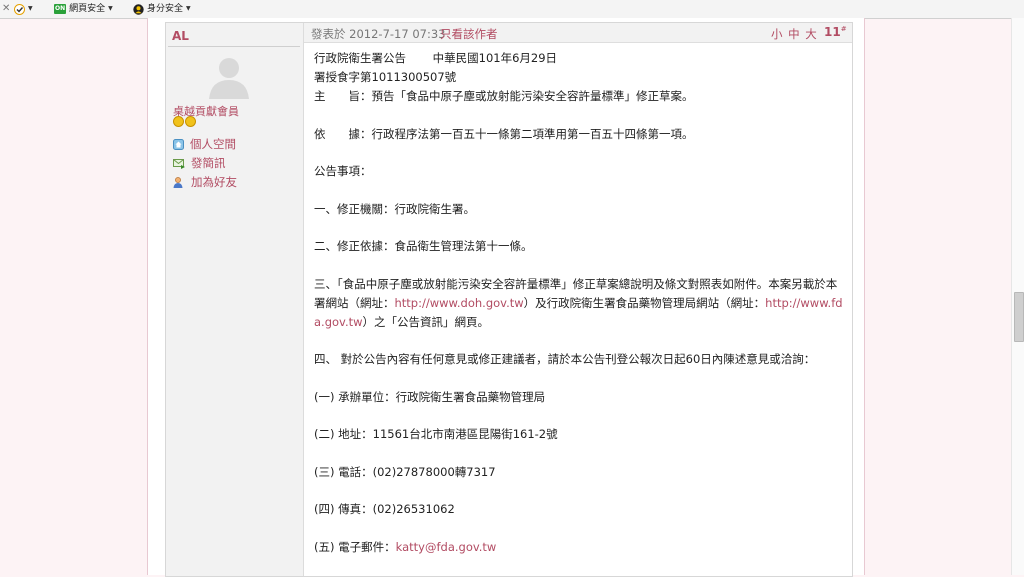  What do you see at coordinates (214, 182) in the screenshot?
I see `add-friend-label: 加為好友` at bounding box center [214, 182].